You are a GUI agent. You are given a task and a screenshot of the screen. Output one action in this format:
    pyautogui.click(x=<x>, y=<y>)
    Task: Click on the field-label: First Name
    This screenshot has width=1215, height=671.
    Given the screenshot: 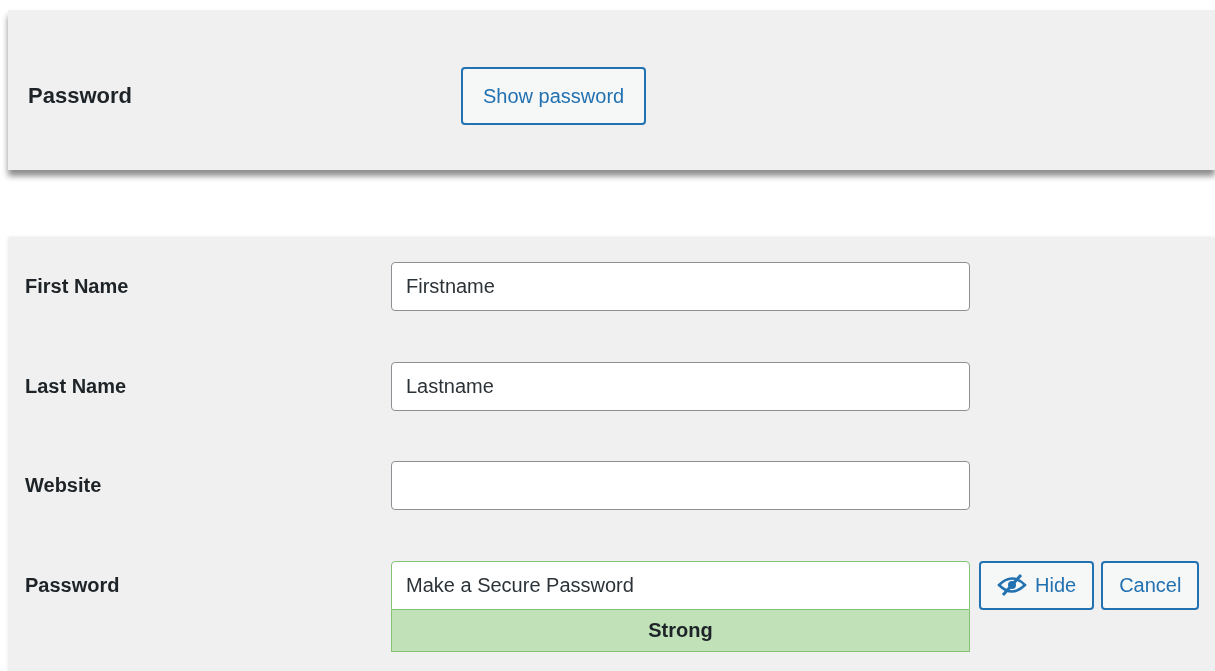 What is the action you would take?
    pyautogui.click(x=77, y=286)
    